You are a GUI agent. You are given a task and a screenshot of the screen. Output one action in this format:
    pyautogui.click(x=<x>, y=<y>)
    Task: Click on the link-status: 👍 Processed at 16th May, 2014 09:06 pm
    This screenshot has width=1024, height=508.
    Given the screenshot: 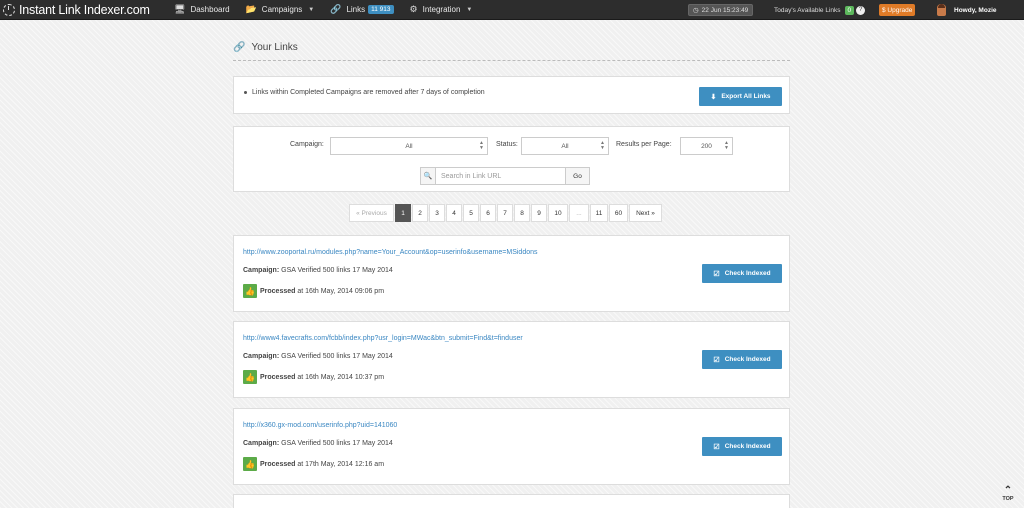 What is the action you would take?
    pyautogui.click(x=313, y=291)
    